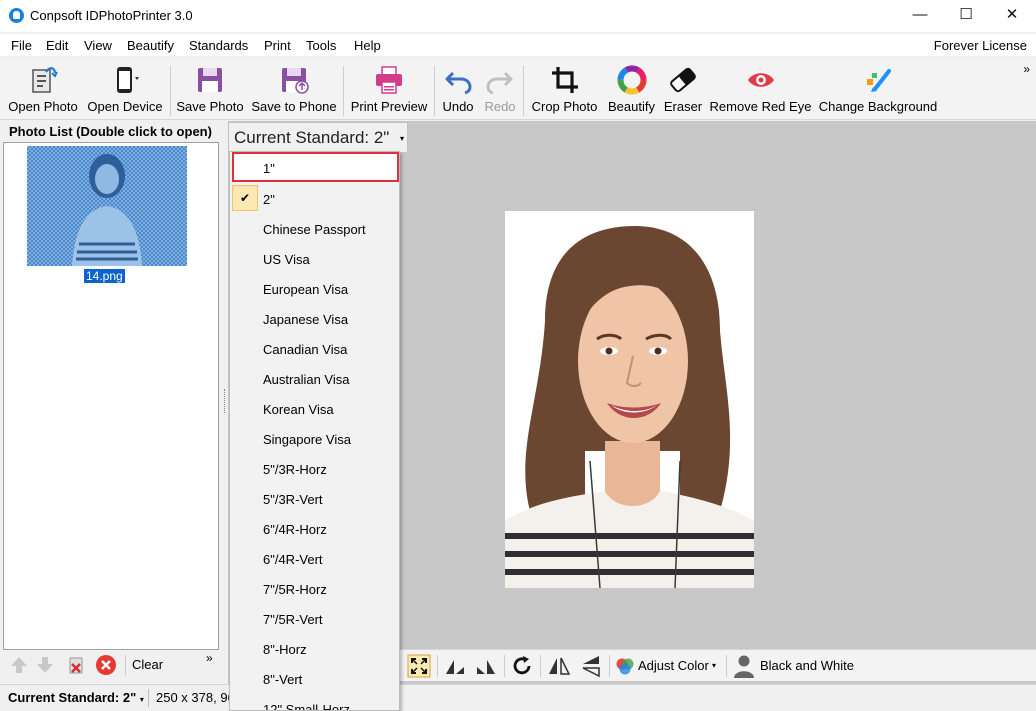 This screenshot has width=1036, height=711. I want to click on photo-thumbnail, so click(107, 206).